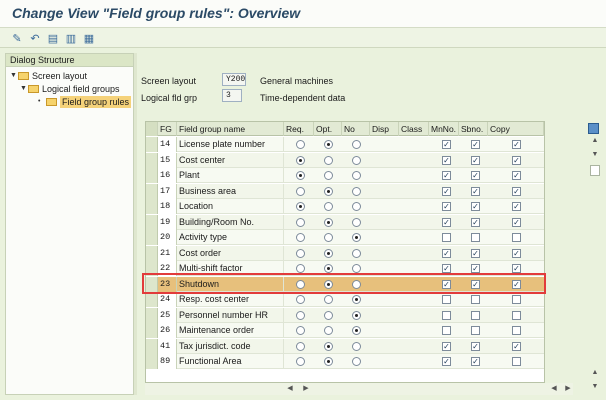 The image size is (606, 400). What do you see at coordinates (167, 129) in the screenshot?
I see `col-fg: FG` at bounding box center [167, 129].